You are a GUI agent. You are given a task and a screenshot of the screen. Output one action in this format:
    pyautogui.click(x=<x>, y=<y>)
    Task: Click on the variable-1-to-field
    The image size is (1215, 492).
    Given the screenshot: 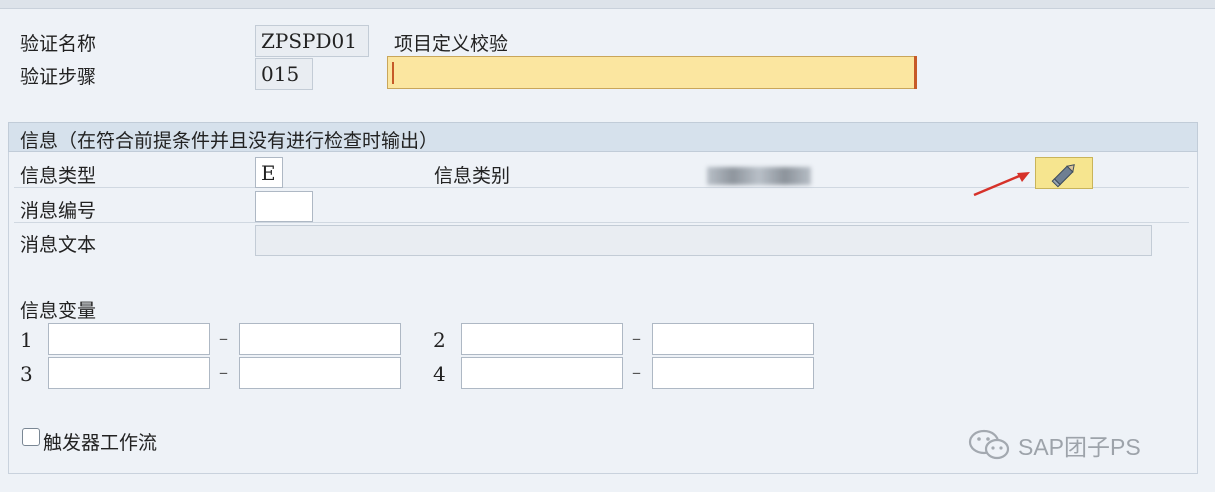 What is the action you would take?
    pyautogui.click(x=320, y=339)
    